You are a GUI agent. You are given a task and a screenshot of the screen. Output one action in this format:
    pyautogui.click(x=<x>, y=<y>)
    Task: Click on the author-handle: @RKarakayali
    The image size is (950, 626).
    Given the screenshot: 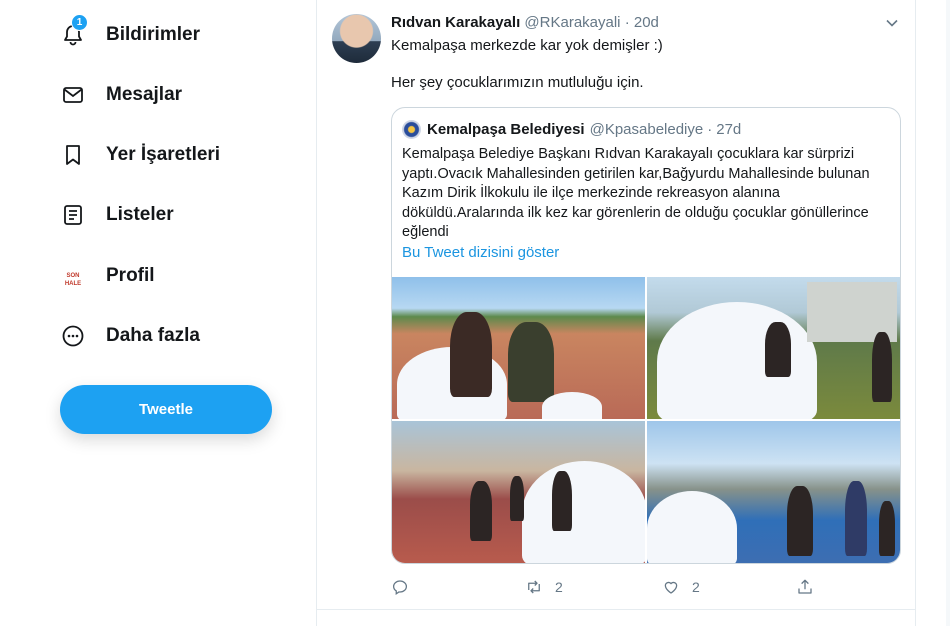 What is the action you would take?
    pyautogui.click(x=572, y=22)
    